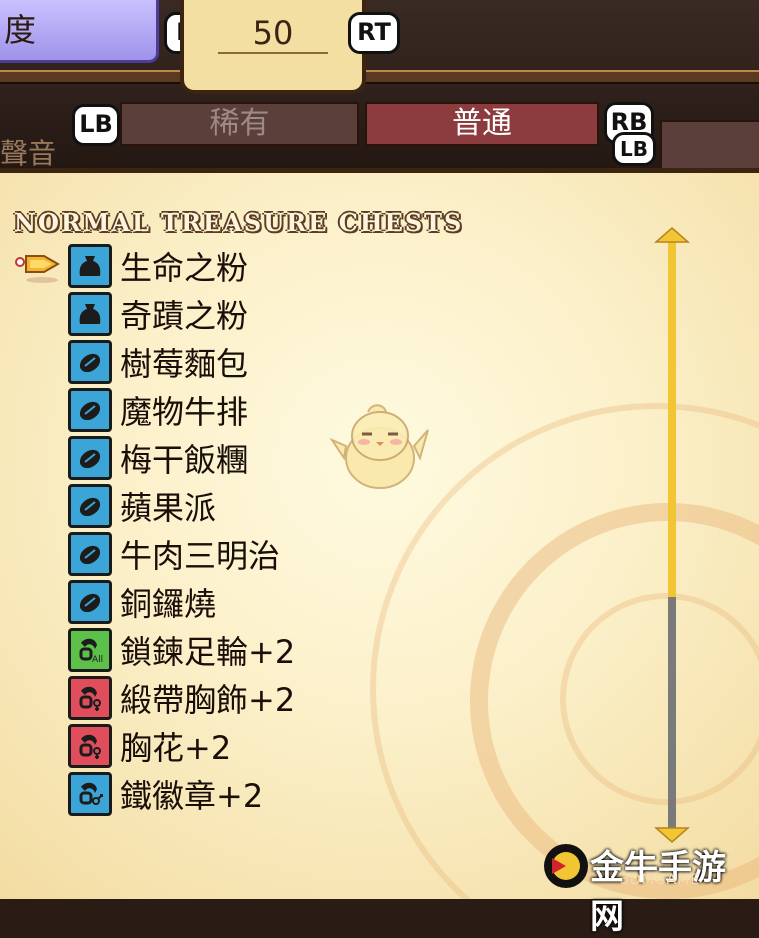  I want to click on lb-button: LB, so click(96, 125).